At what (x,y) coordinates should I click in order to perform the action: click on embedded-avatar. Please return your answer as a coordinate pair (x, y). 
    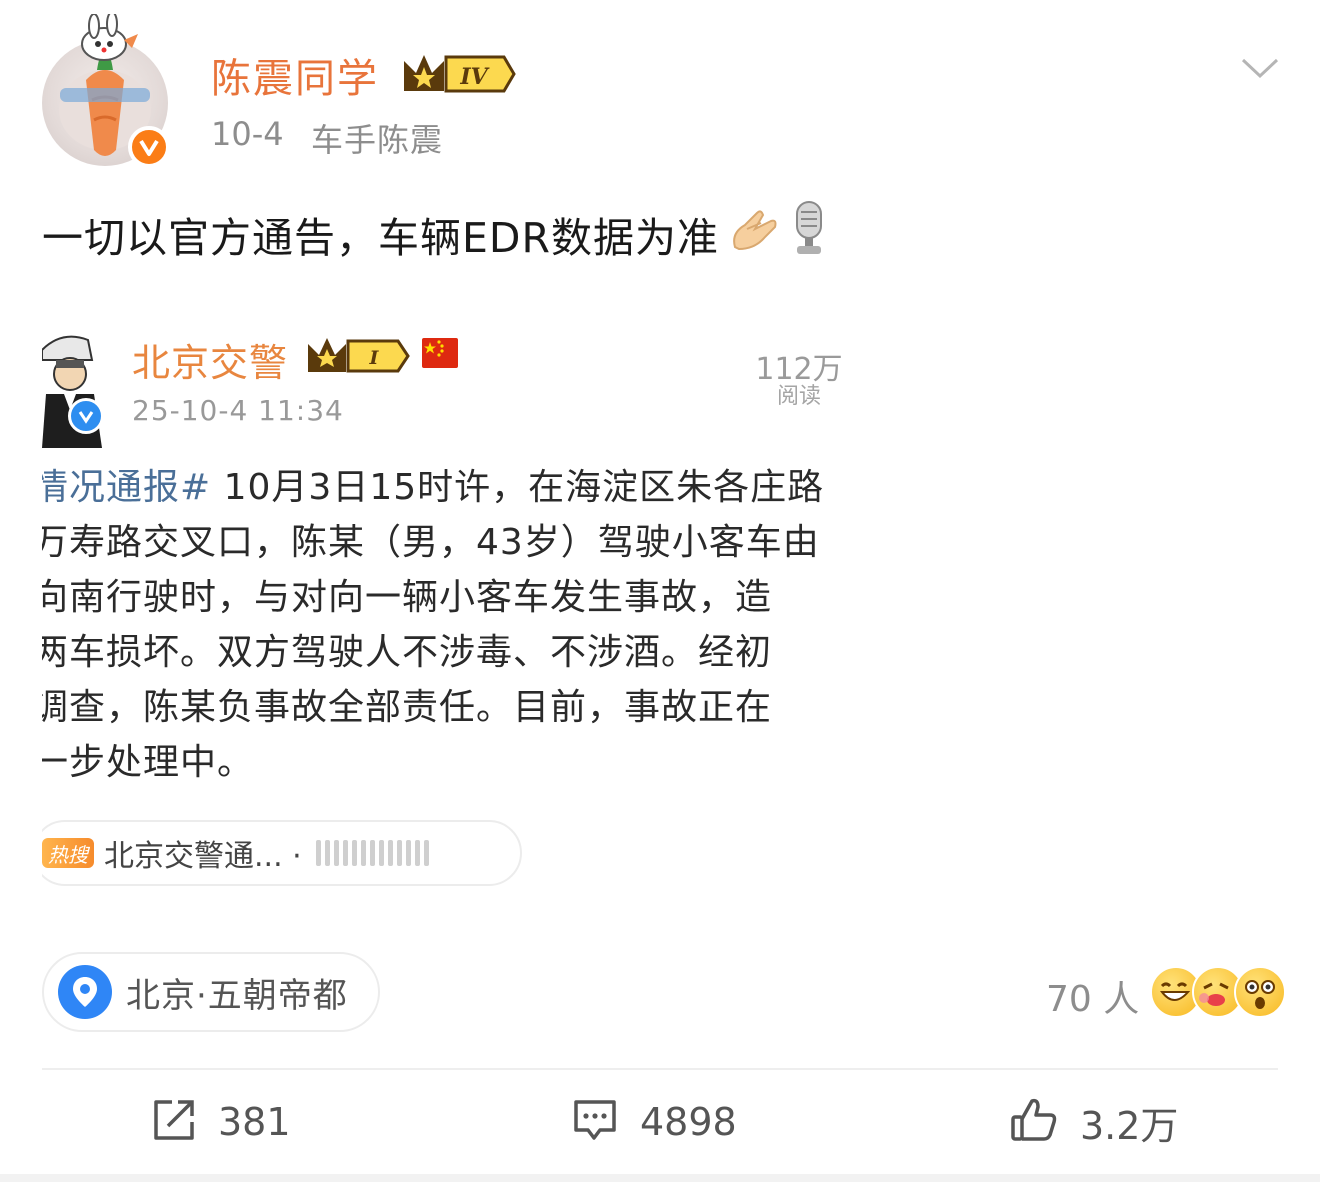
    Looking at the image, I should click on (73, 390).